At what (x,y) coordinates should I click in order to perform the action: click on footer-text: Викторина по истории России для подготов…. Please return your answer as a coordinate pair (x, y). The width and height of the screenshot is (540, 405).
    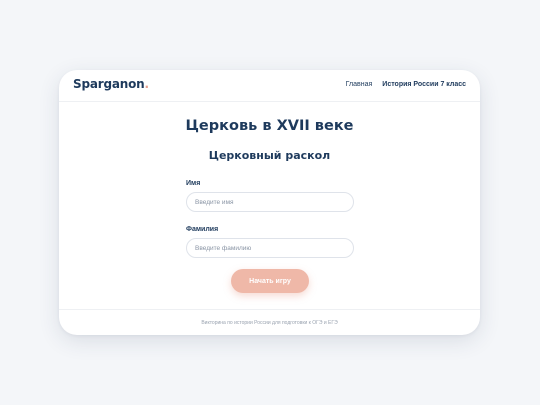
    Looking at the image, I should click on (269, 323).